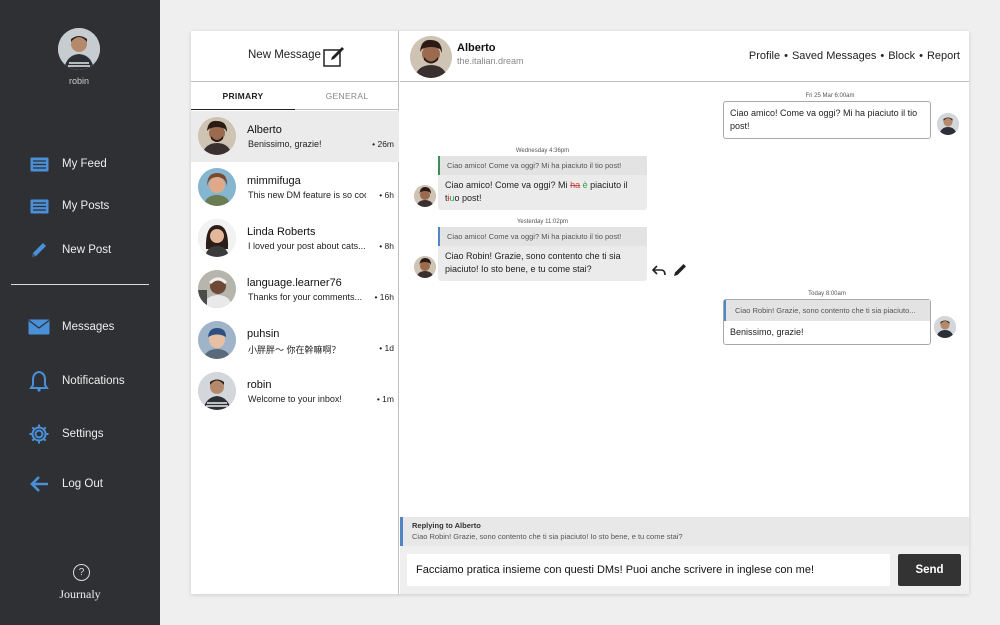 This screenshot has width=1000, height=625. Describe the element at coordinates (295, 136) in the screenshot. I see `conversation-item: Alberto Benissimo, grazie! • 26m` at that location.